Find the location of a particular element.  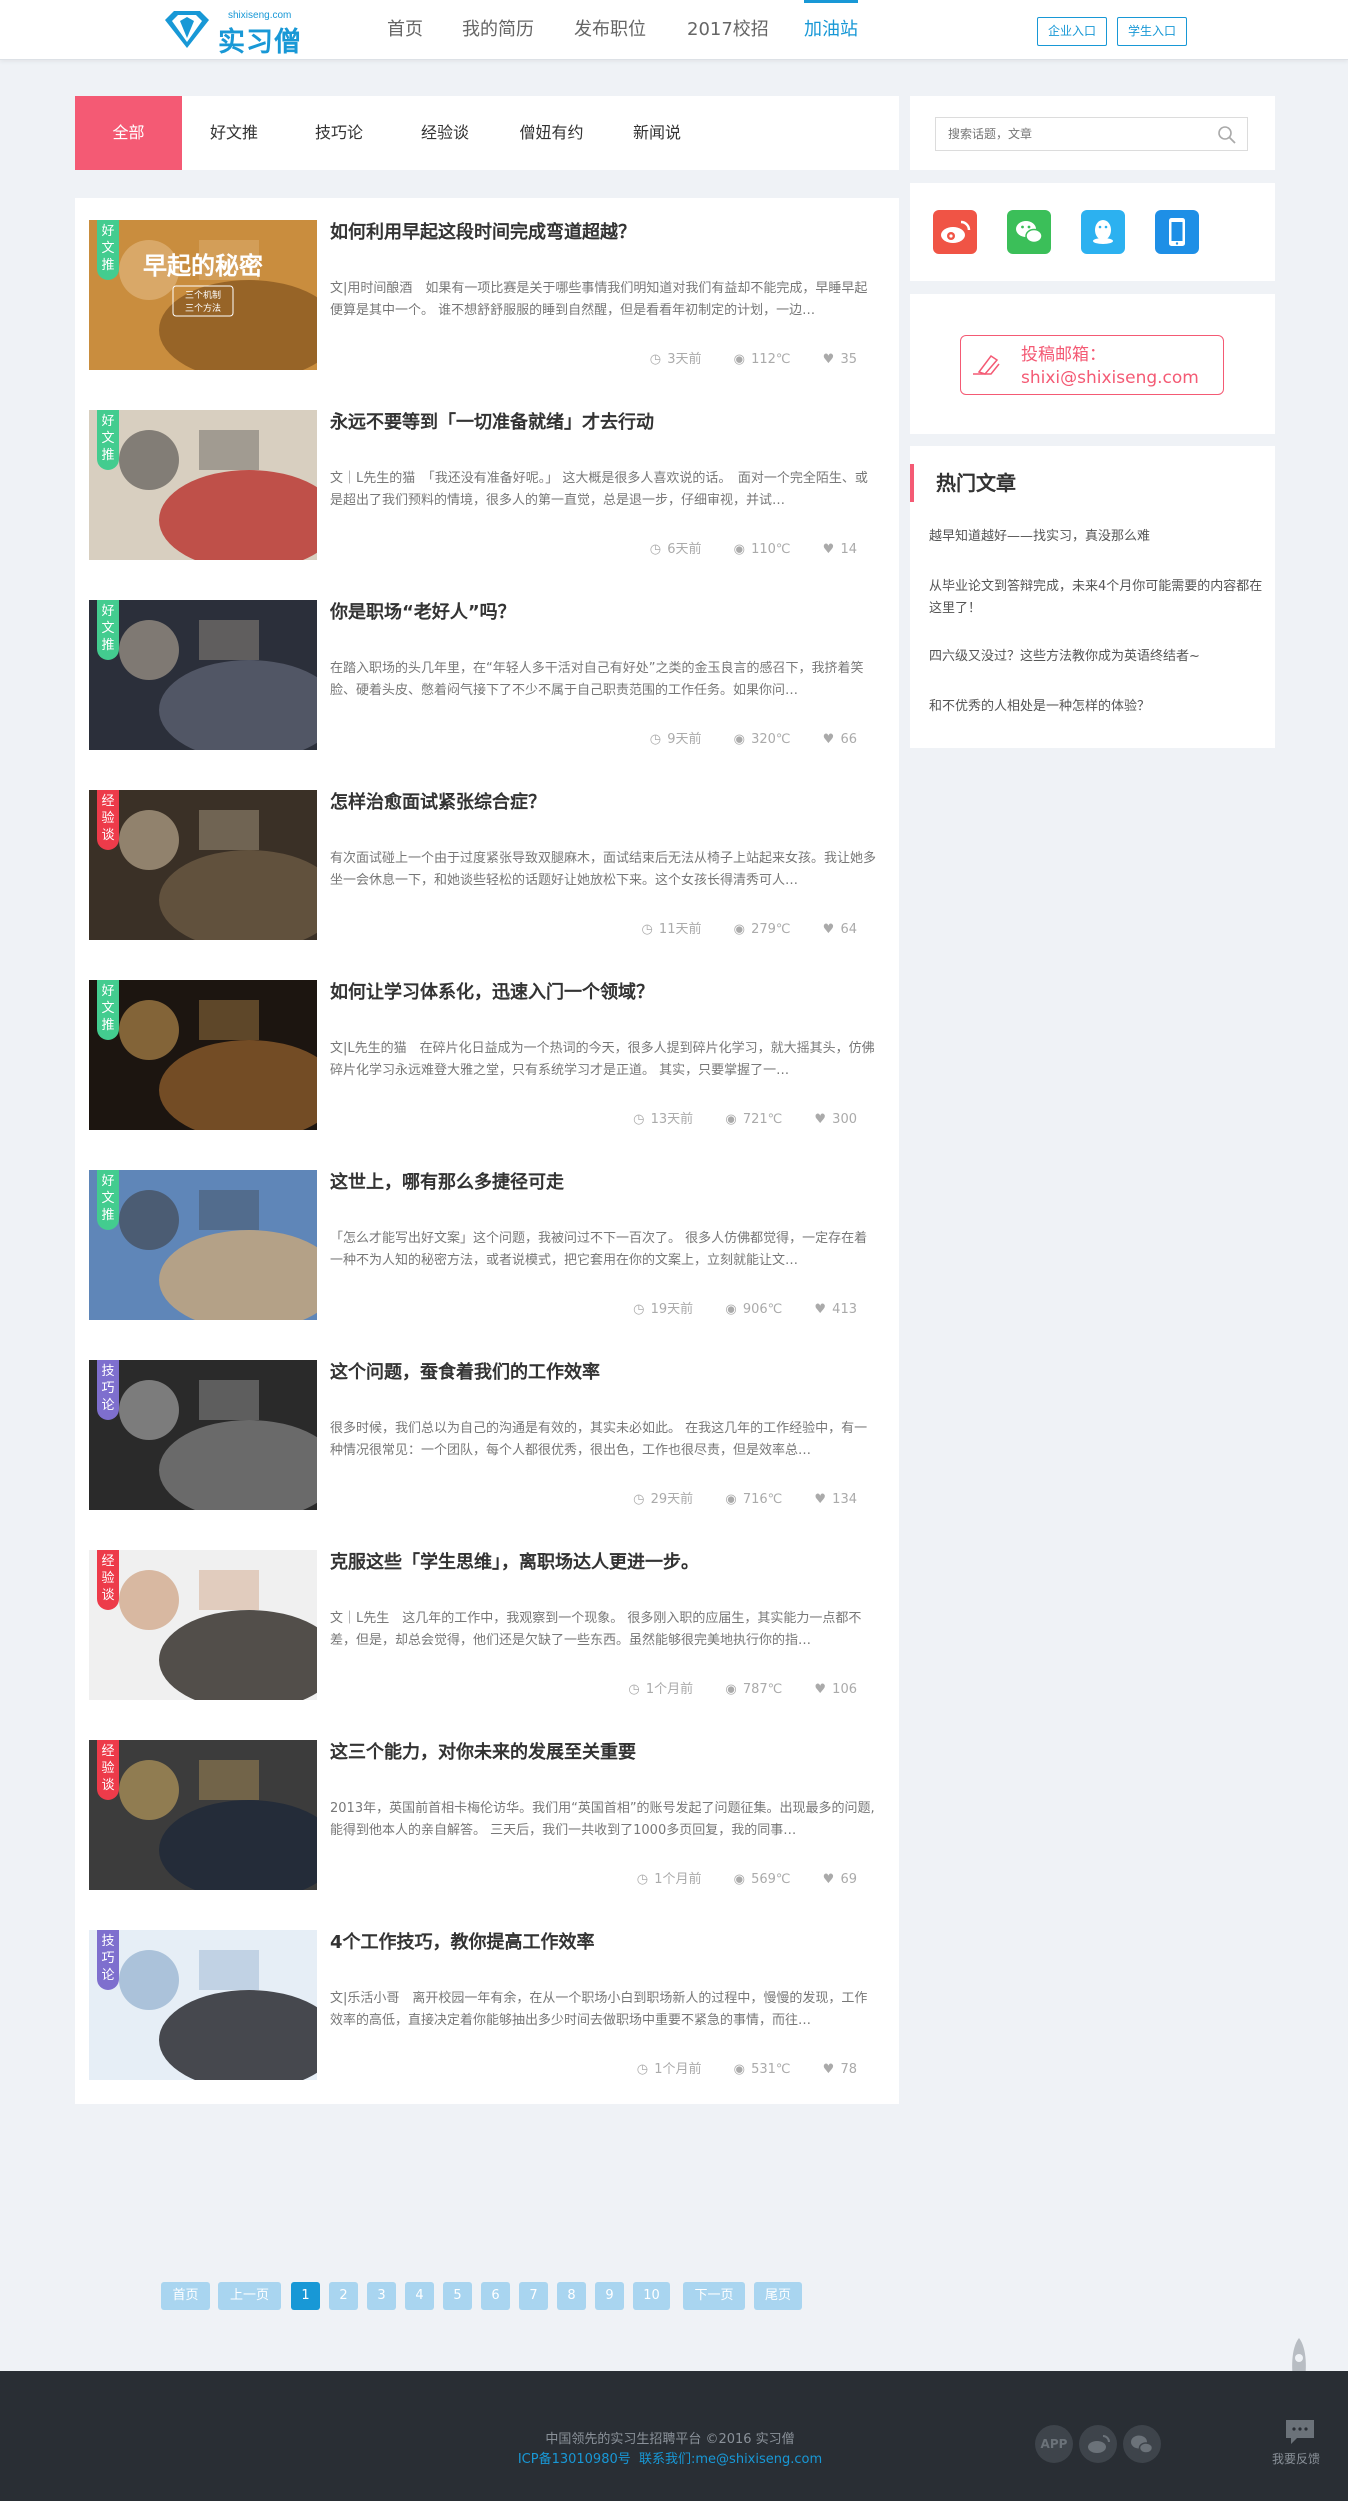

tab-good-articles: 好文推 is located at coordinates (234, 133).